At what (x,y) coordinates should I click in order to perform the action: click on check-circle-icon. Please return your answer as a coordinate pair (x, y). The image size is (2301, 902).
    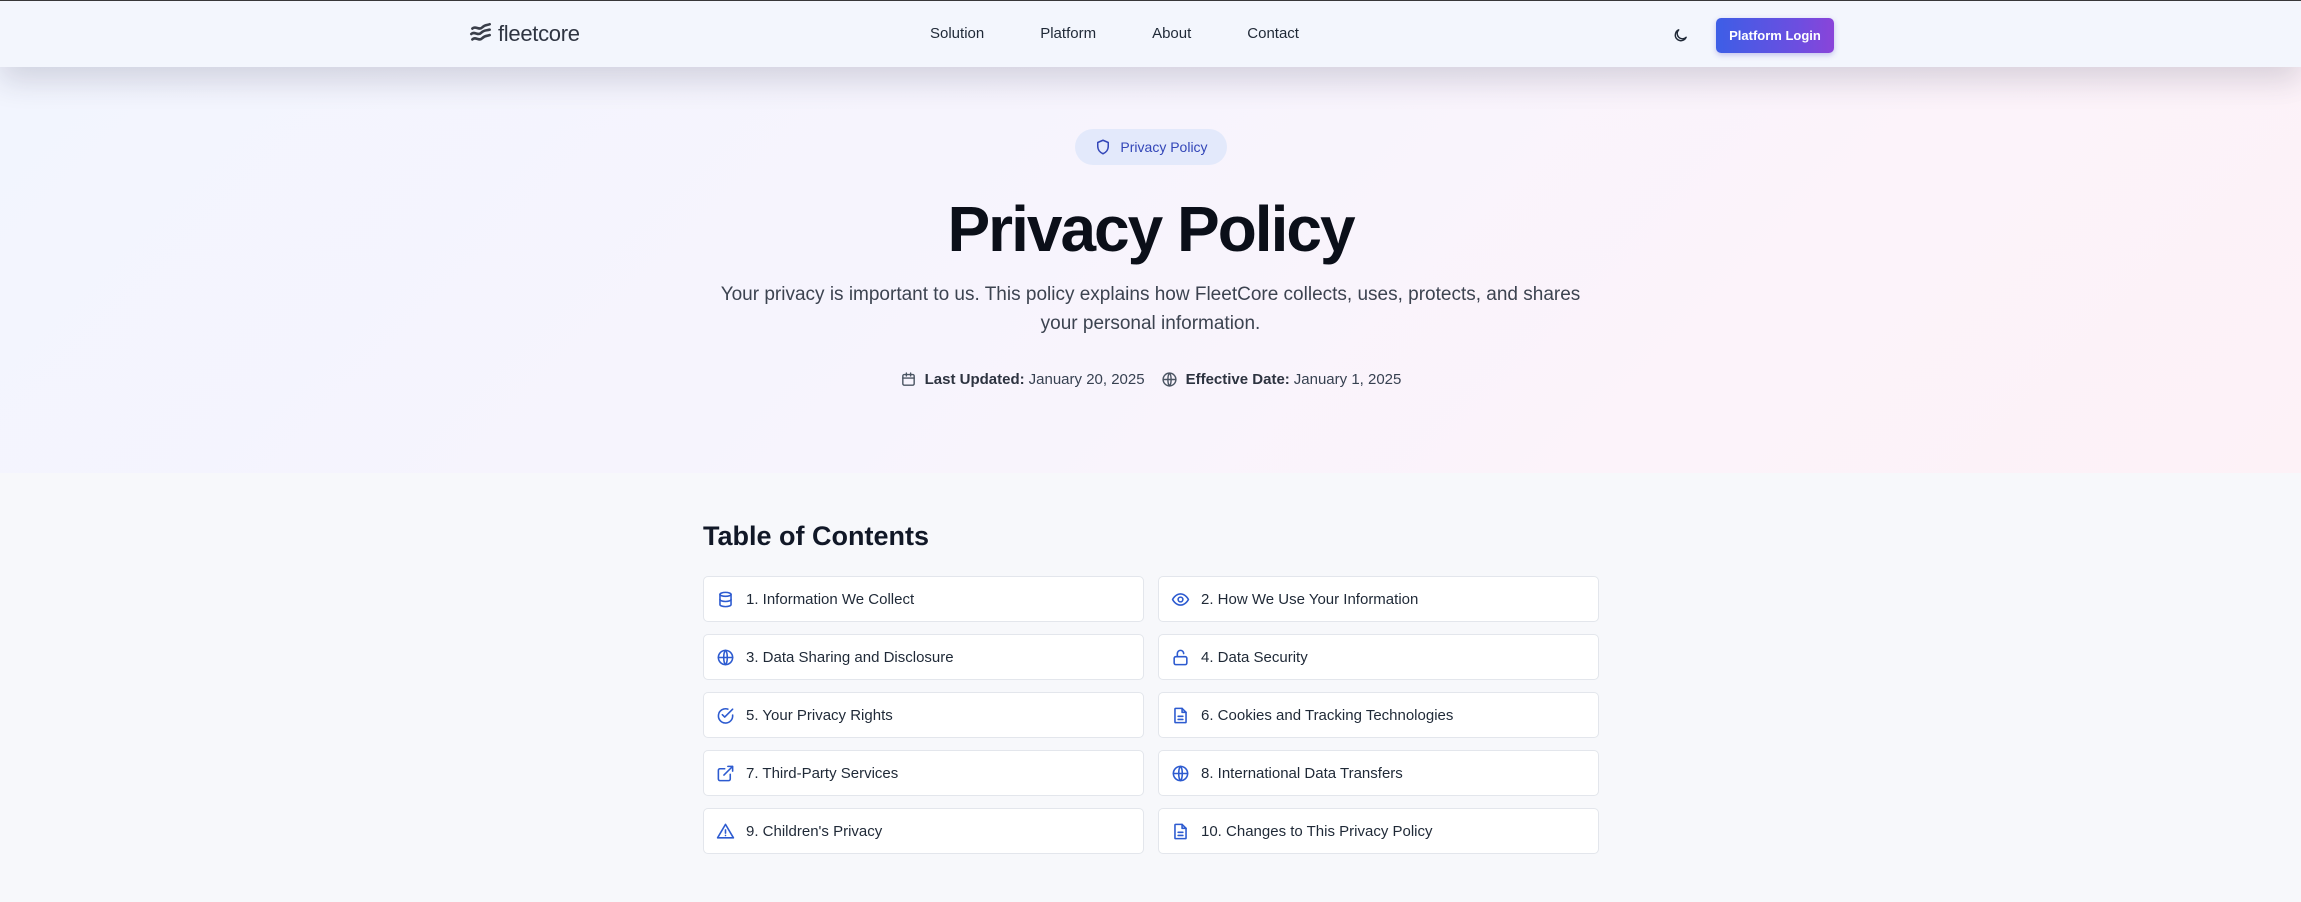
    Looking at the image, I should click on (725, 715).